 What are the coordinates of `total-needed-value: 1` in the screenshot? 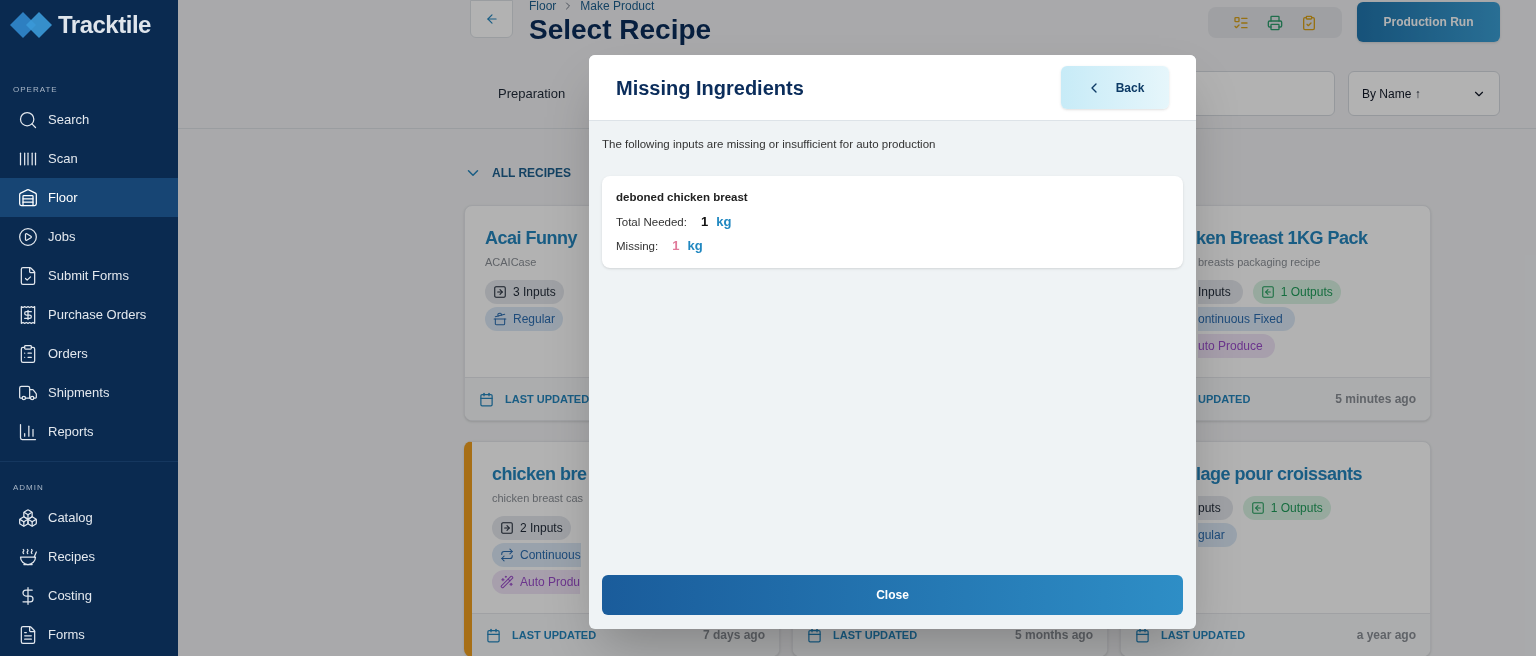 It's located at (704, 221).